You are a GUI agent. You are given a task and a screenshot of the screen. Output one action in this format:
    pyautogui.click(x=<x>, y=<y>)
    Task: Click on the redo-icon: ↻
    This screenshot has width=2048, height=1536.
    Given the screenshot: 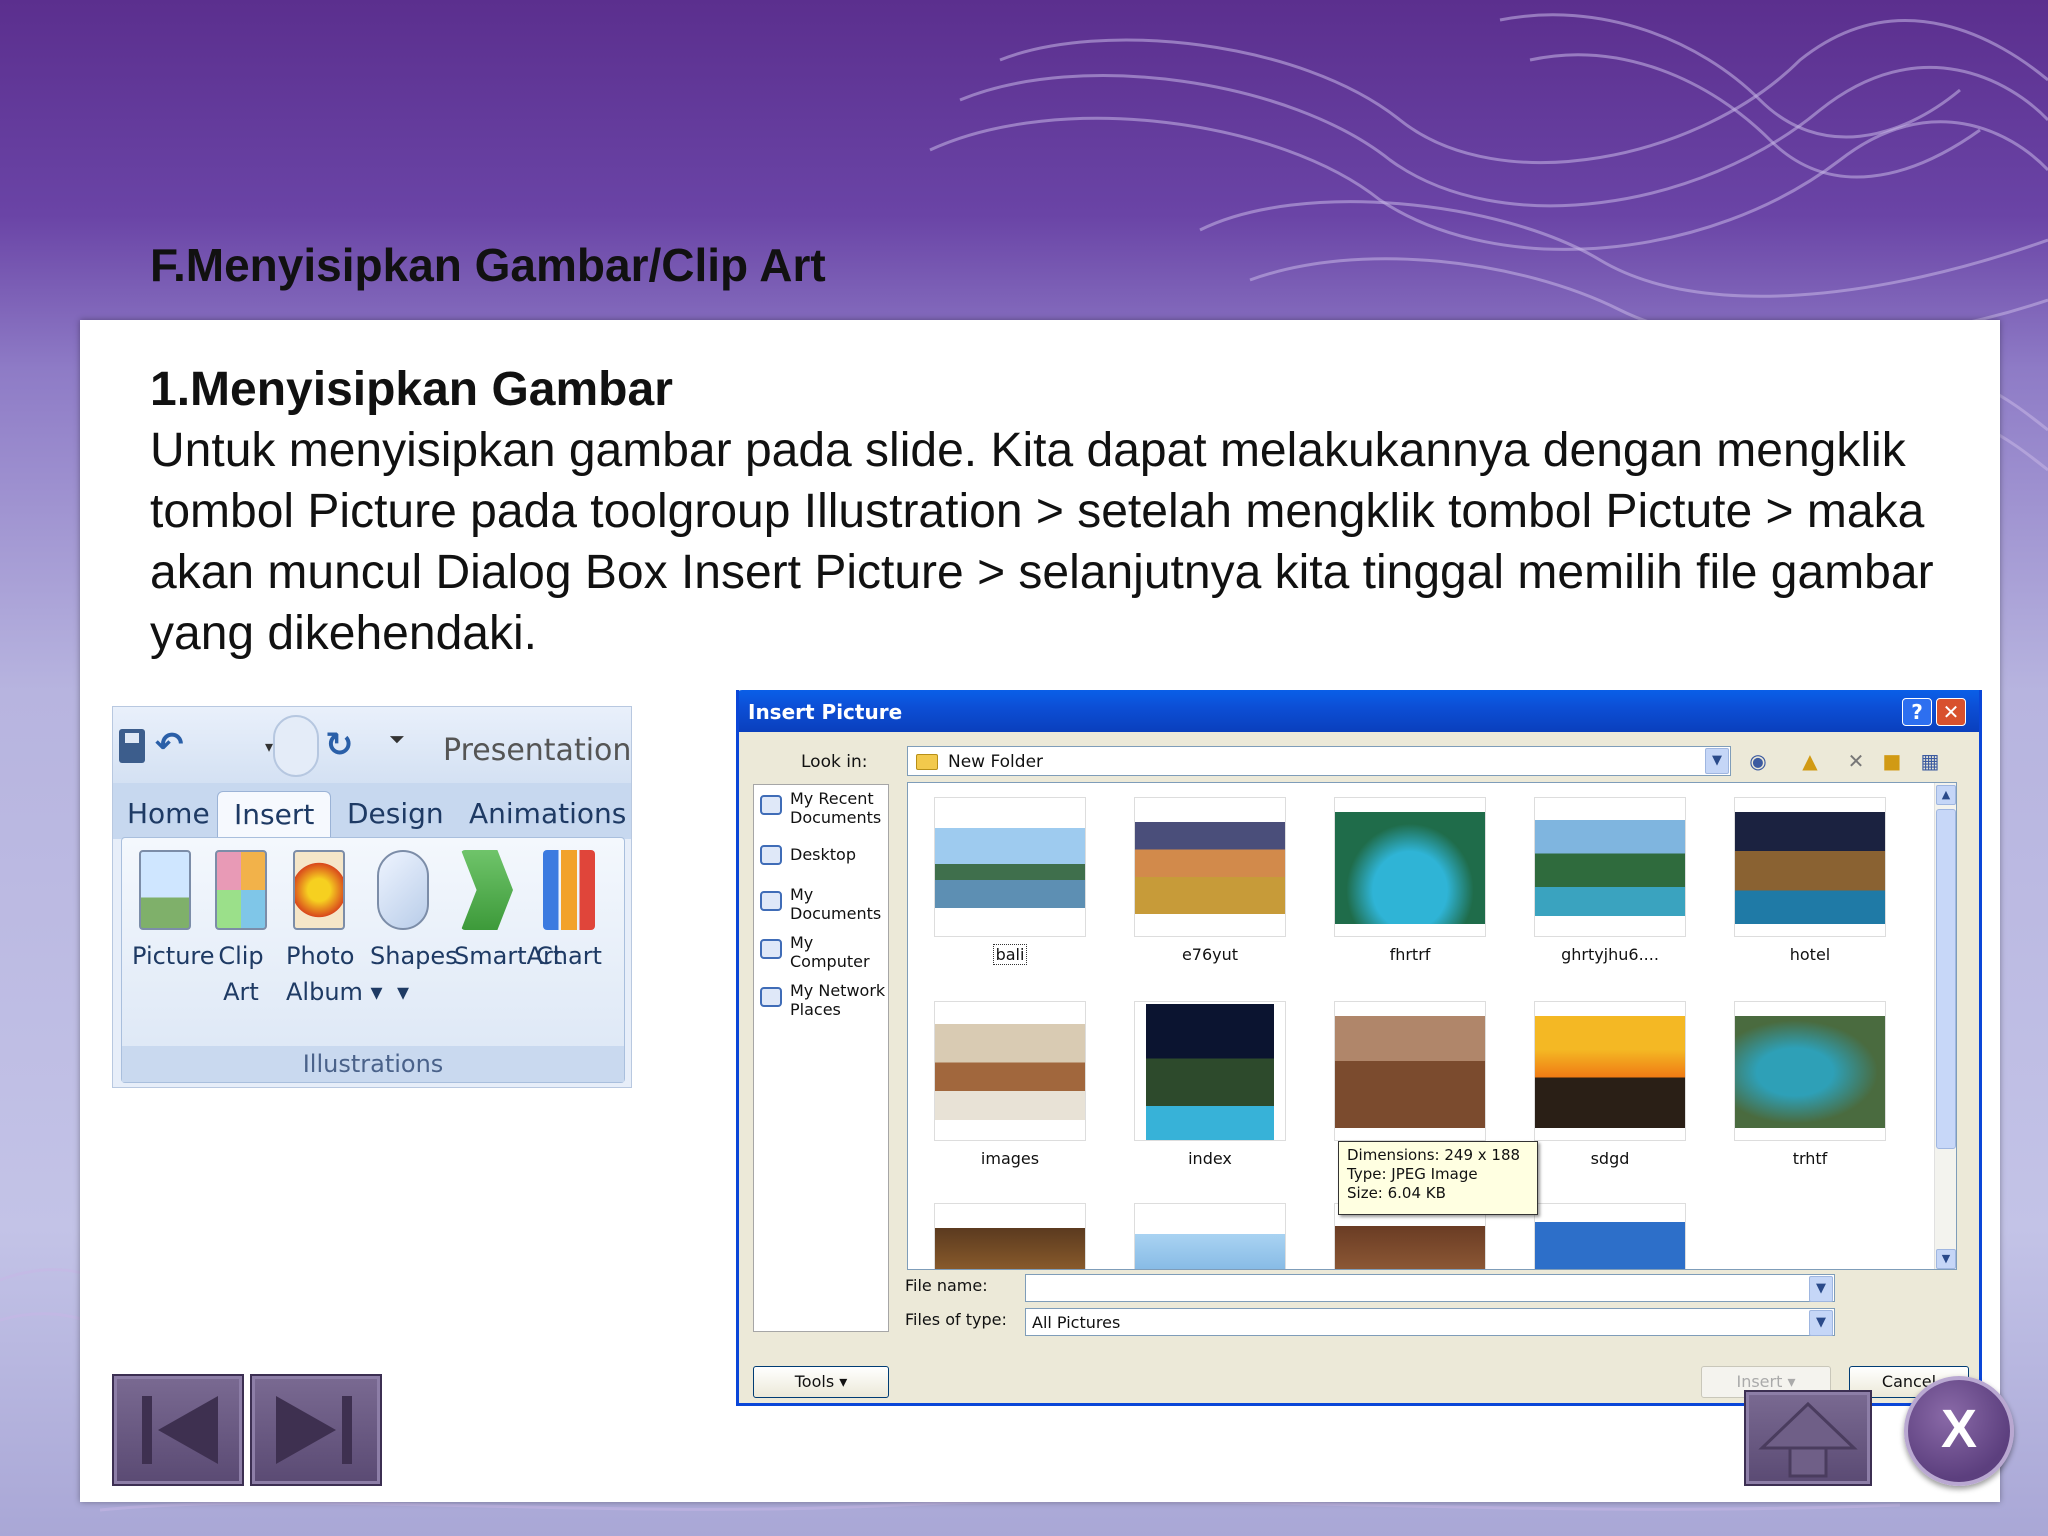 What is the action you would take?
    pyautogui.click(x=339, y=745)
    